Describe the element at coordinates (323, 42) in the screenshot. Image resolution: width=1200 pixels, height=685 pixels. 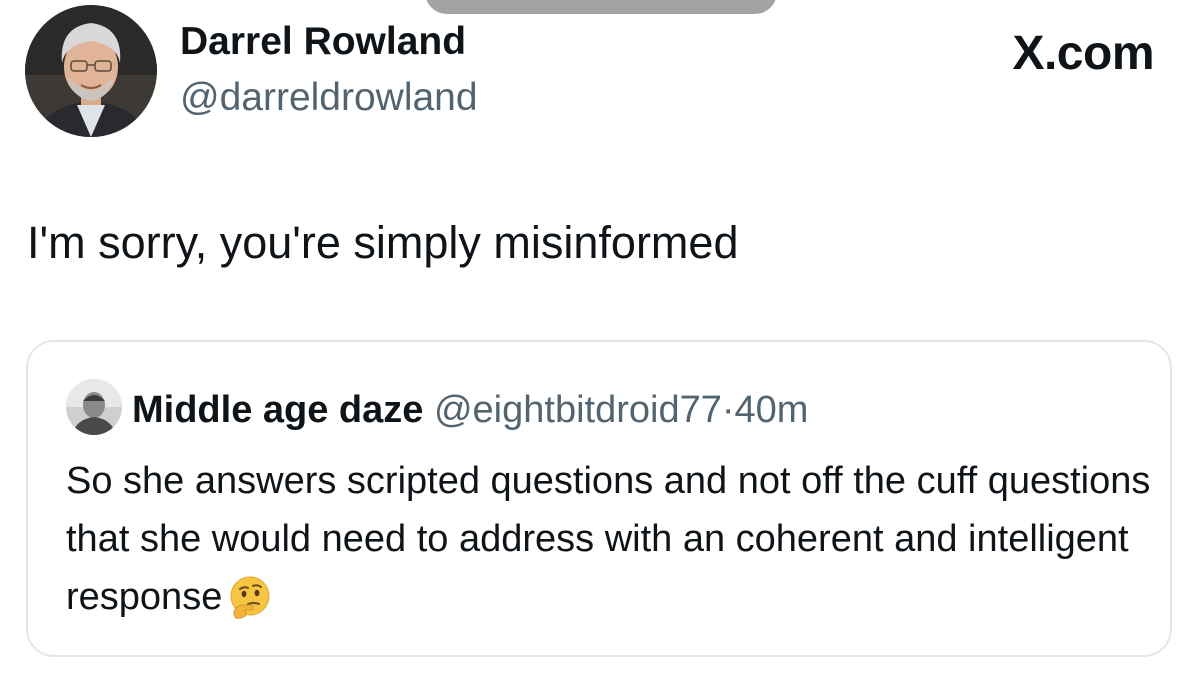
I see `author-name: Darrel Rowland` at that location.